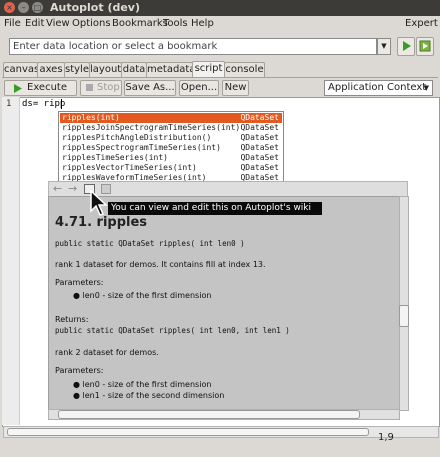  I want to click on status-bar, so click(220, 448).